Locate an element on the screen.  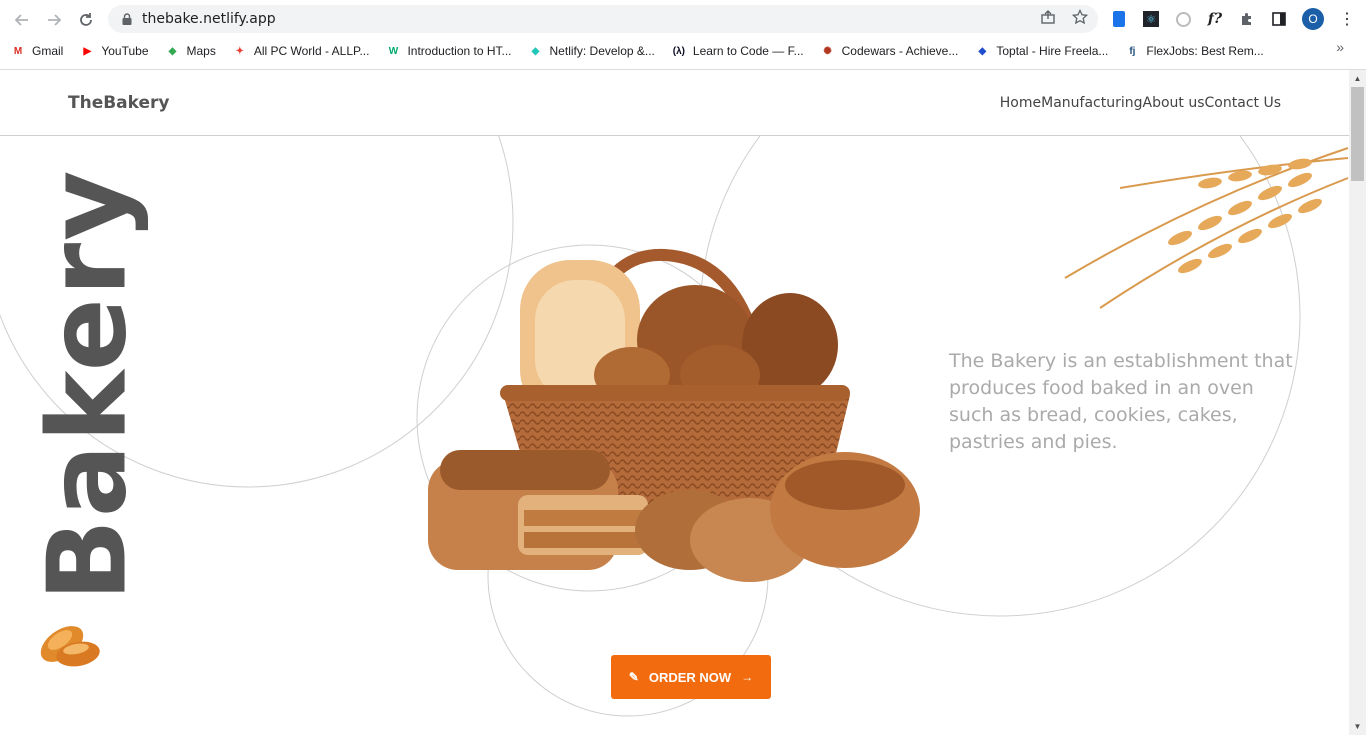
youtube-icon: ▶ is located at coordinates (87, 51).